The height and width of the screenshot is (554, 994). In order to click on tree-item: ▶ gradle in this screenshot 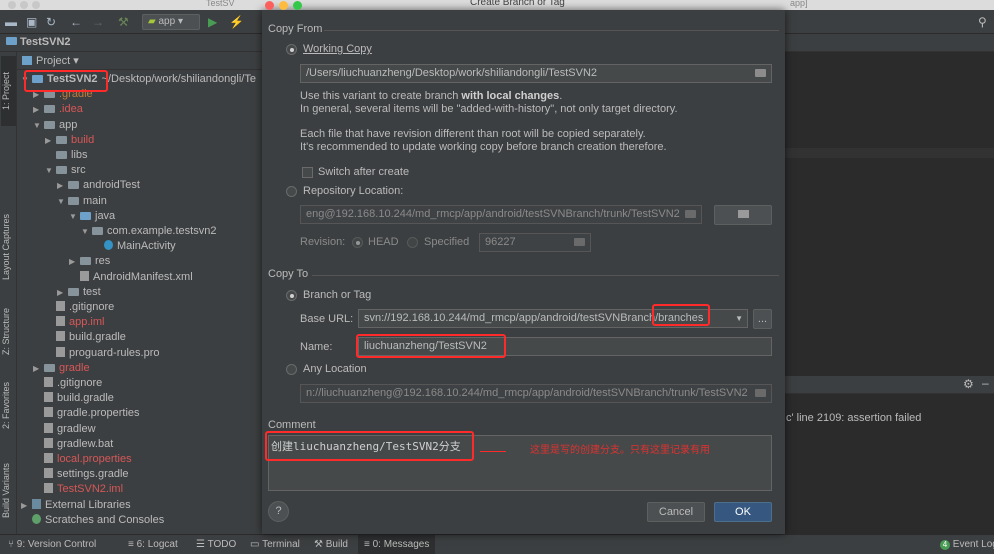, I will do `click(61, 368)`.